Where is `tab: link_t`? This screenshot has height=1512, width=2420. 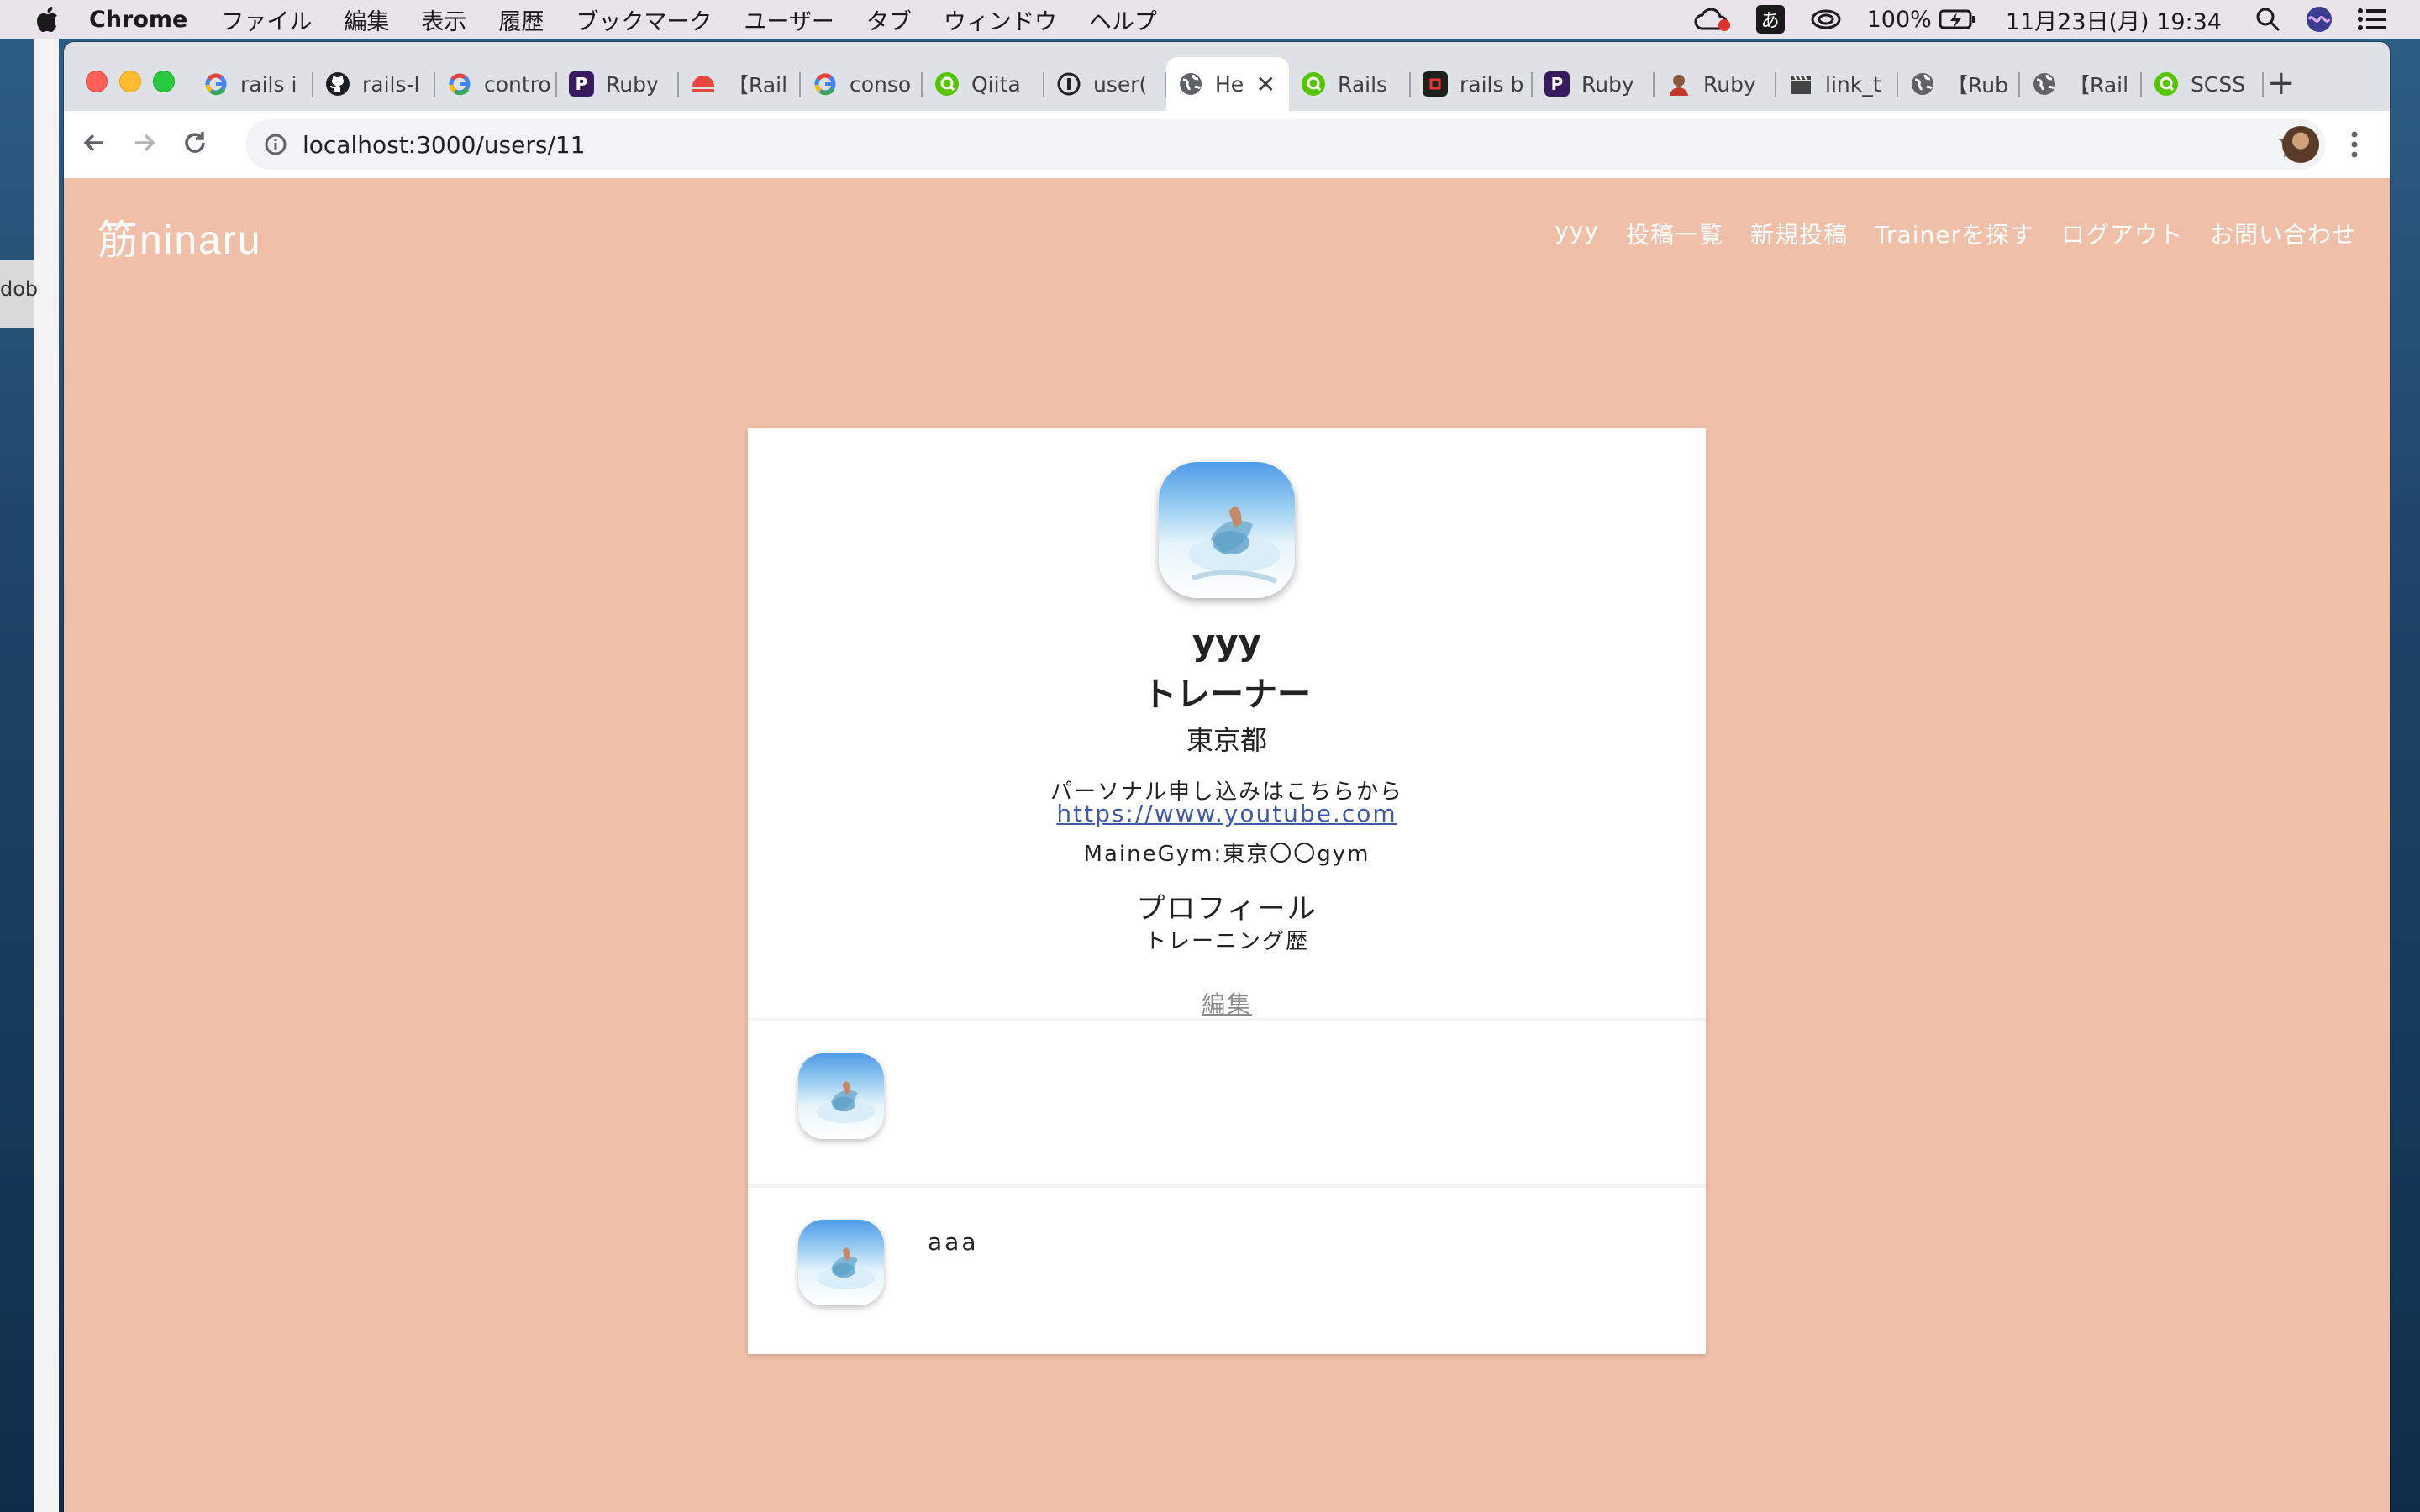
tab: link_t is located at coordinates (1837, 84).